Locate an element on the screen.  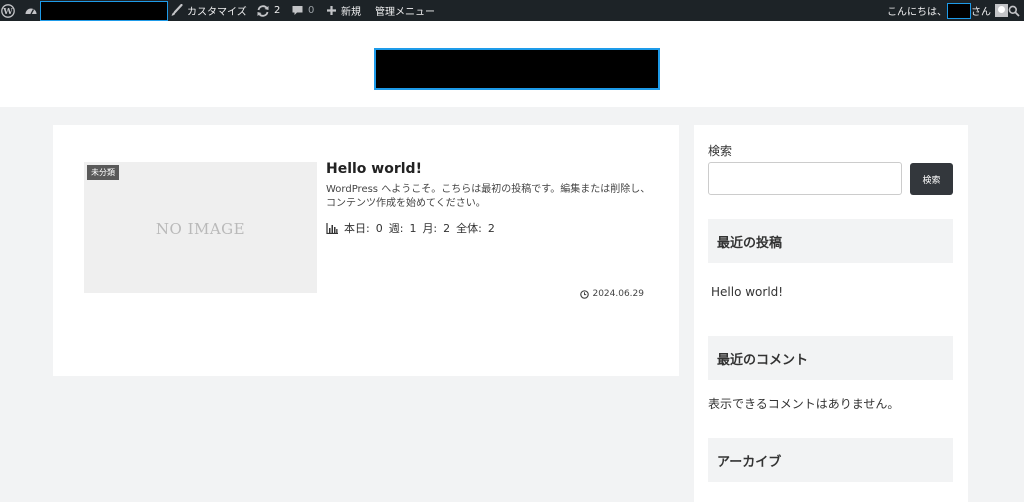
pv-week-value: 1 is located at coordinates (413, 228).